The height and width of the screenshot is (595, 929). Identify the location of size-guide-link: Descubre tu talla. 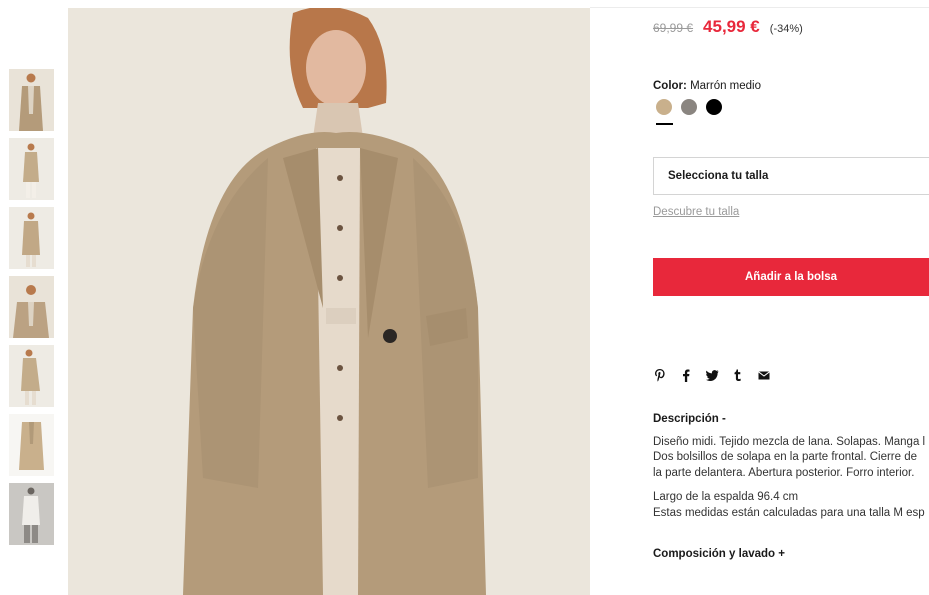
(696, 212).